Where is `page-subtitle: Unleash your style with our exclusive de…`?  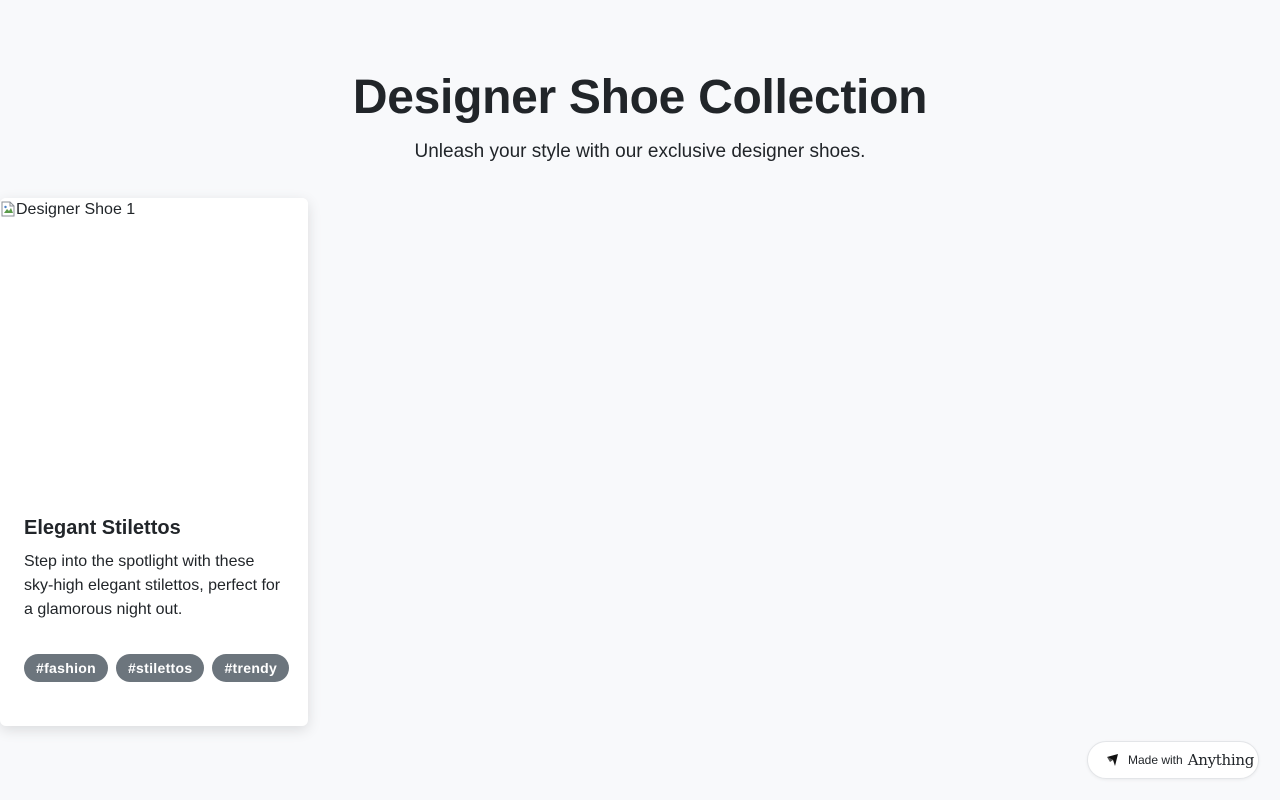
page-subtitle: Unleash your style with our exclusive de… is located at coordinates (640, 151).